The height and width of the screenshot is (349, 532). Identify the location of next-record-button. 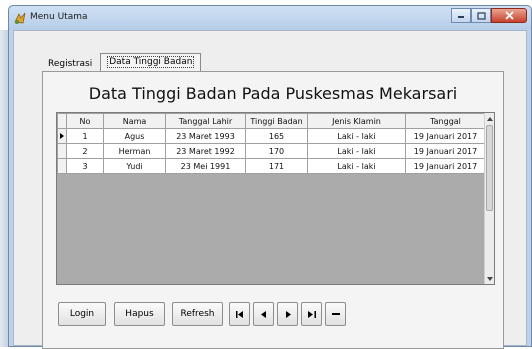
(287, 314).